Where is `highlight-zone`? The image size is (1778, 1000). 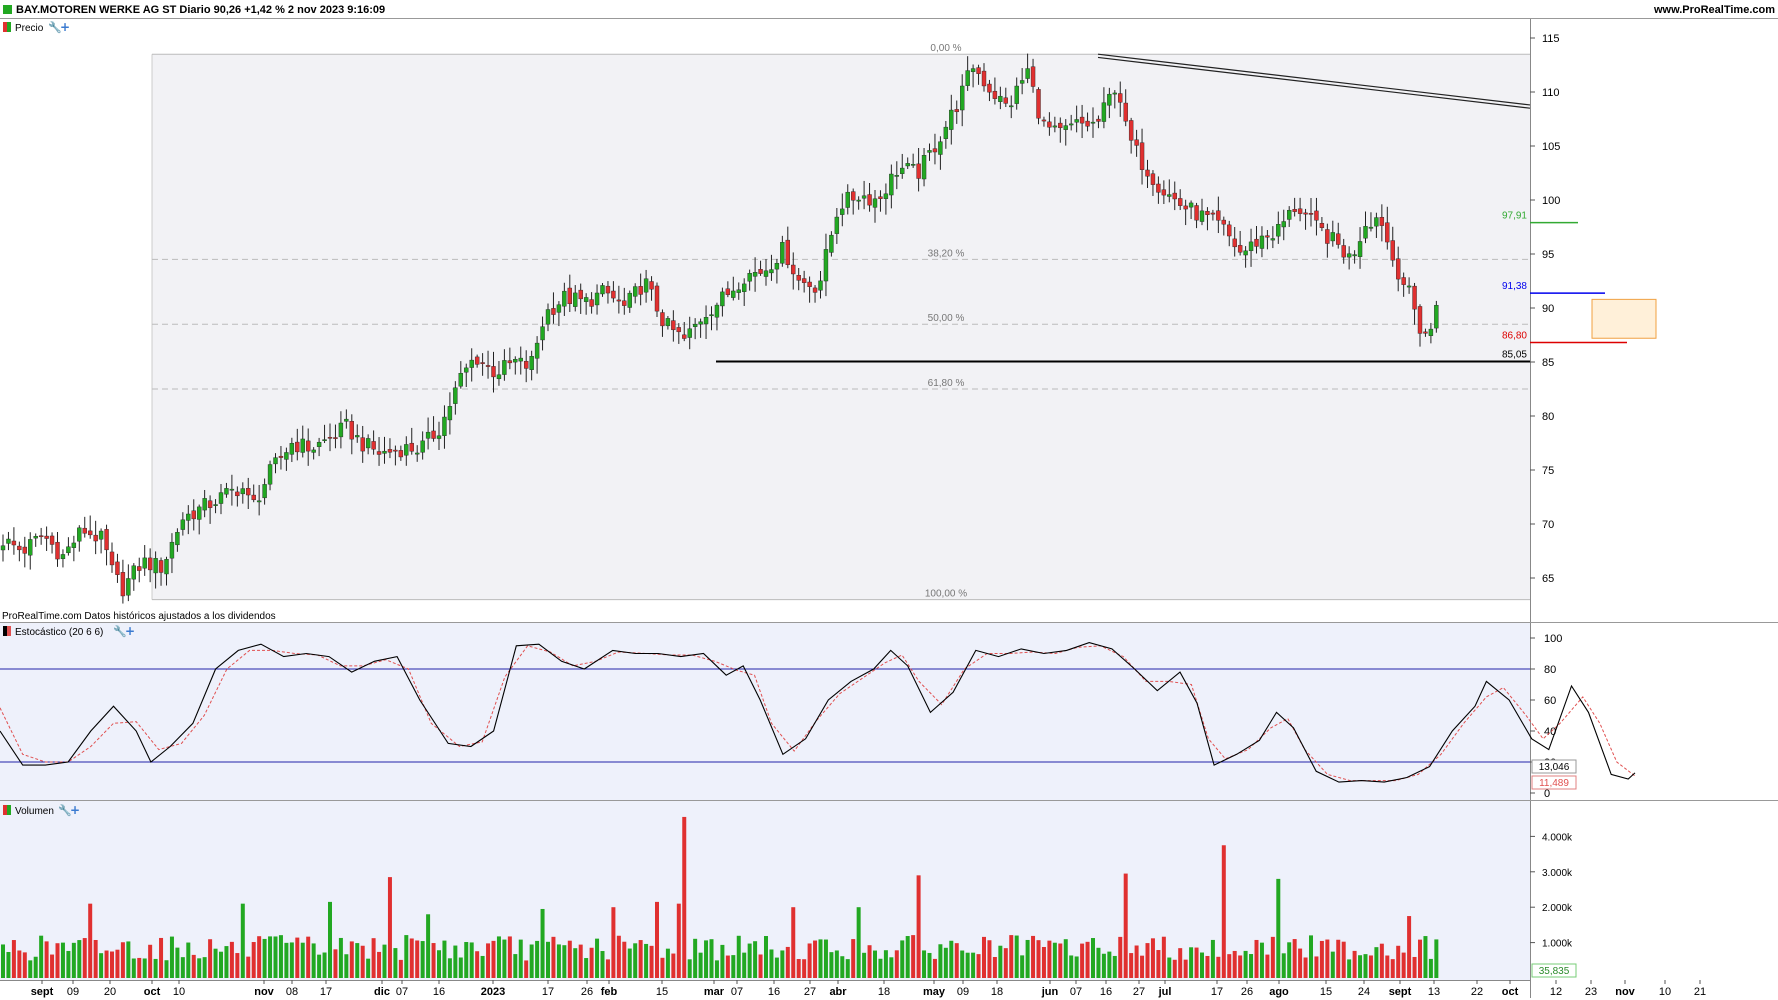 highlight-zone is located at coordinates (1624, 318).